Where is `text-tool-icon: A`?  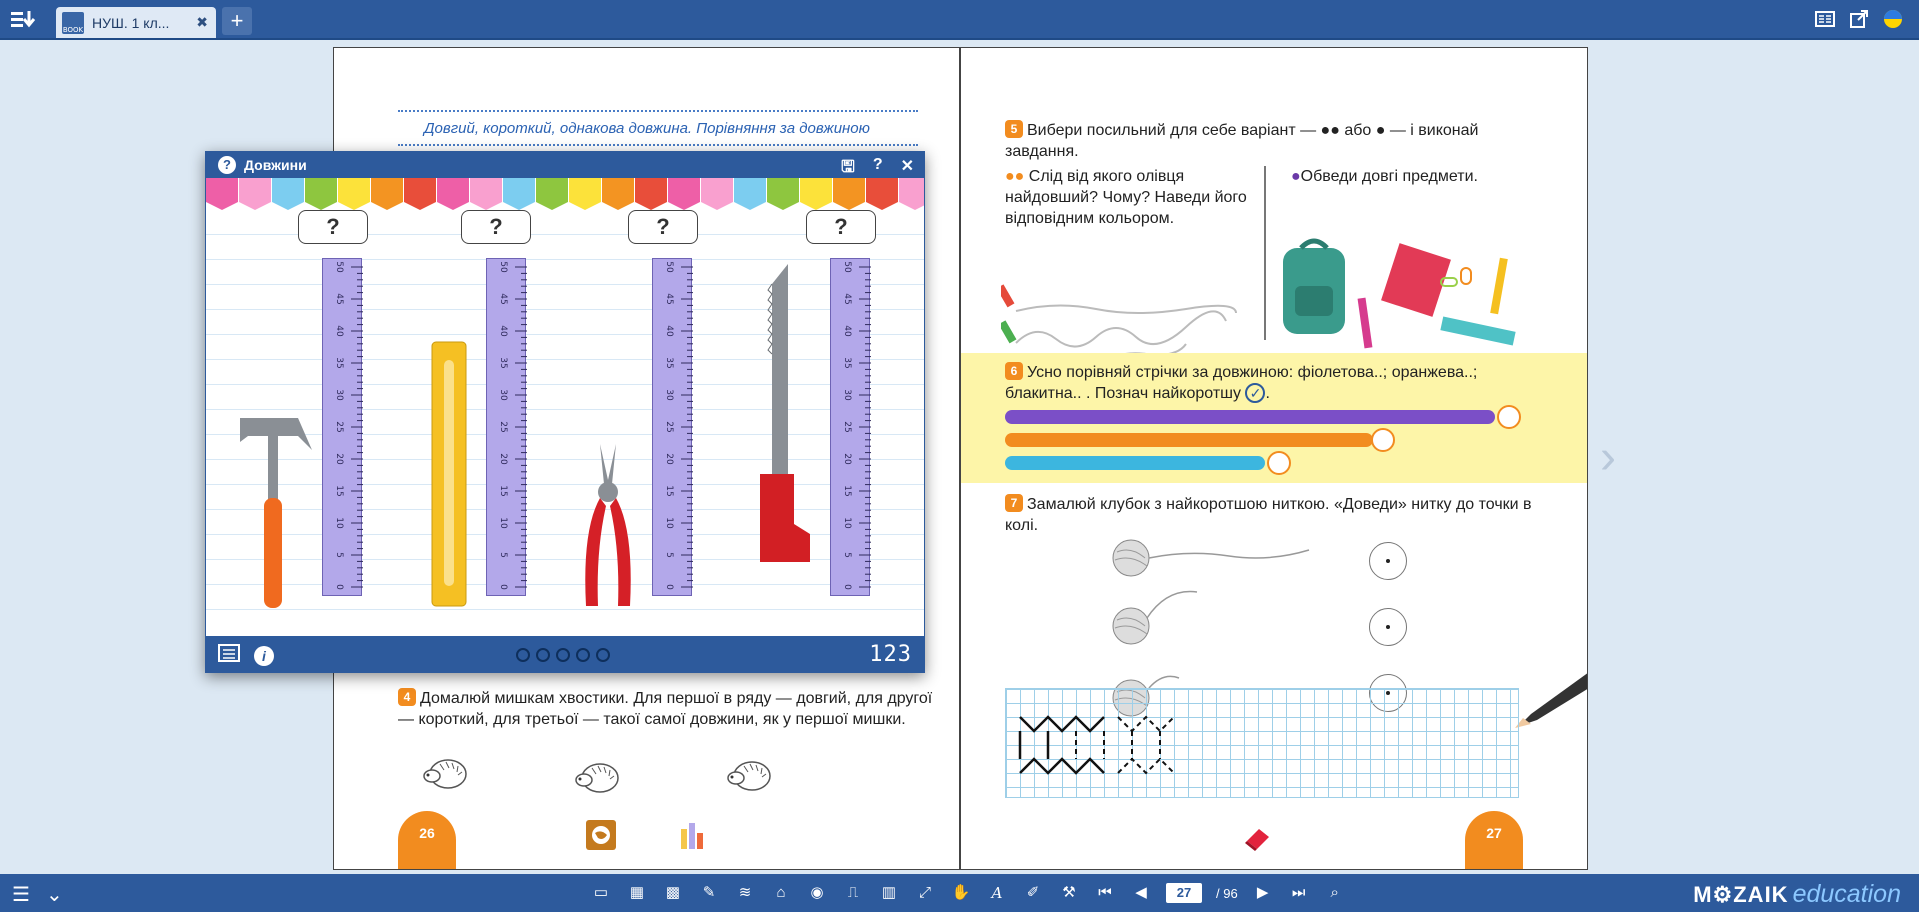
text-tool-icon: A is located at coordinates (997, 893).